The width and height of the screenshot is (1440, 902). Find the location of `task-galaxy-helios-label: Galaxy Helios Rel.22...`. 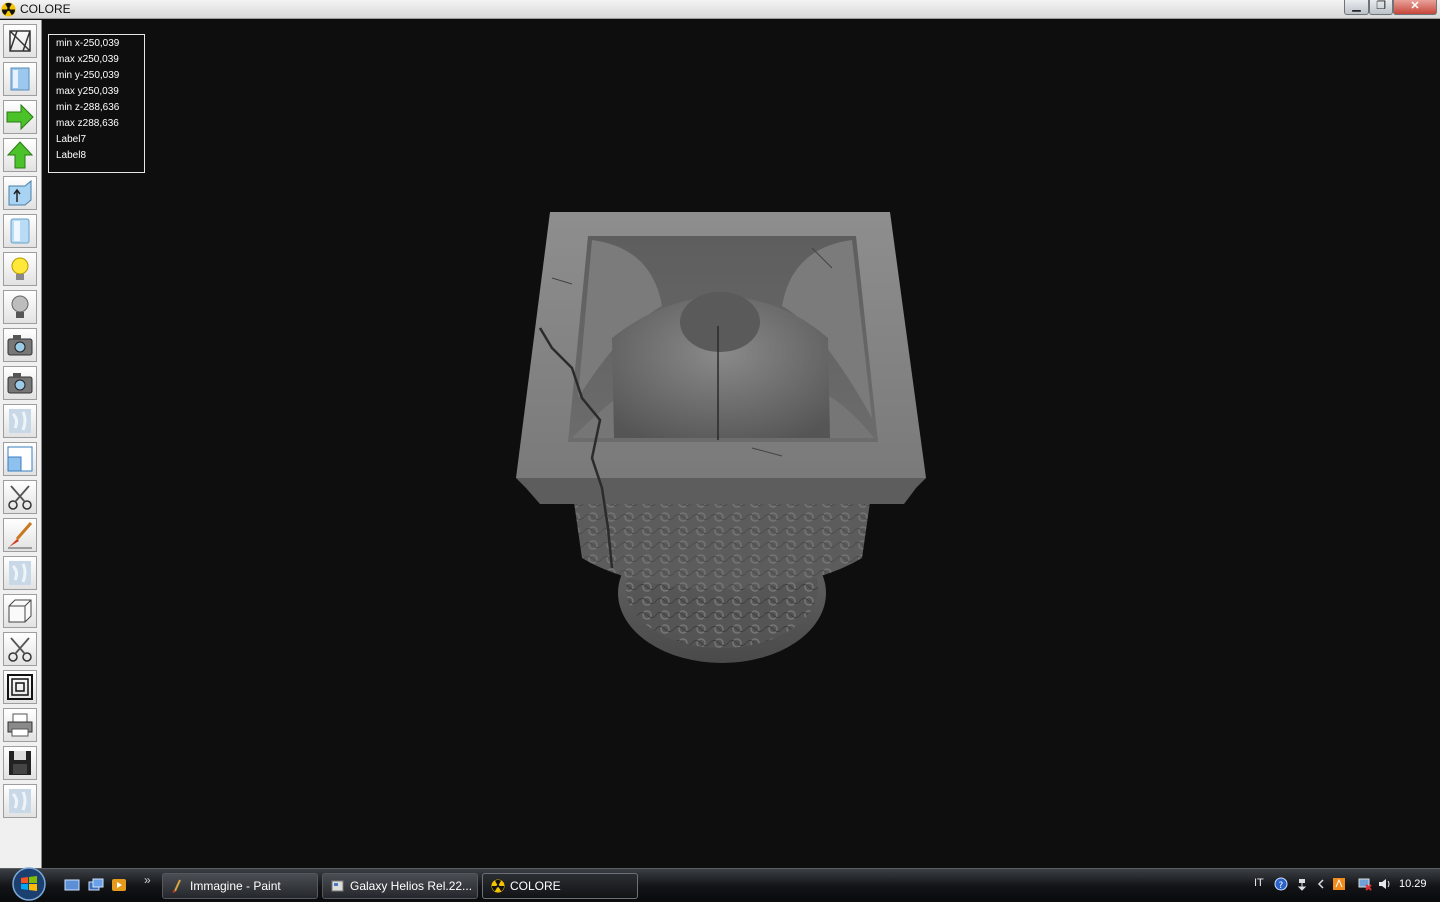

task-galaxy-helios-label: Galaxy Helios Rel.22... is located at coordinates (411, 886).